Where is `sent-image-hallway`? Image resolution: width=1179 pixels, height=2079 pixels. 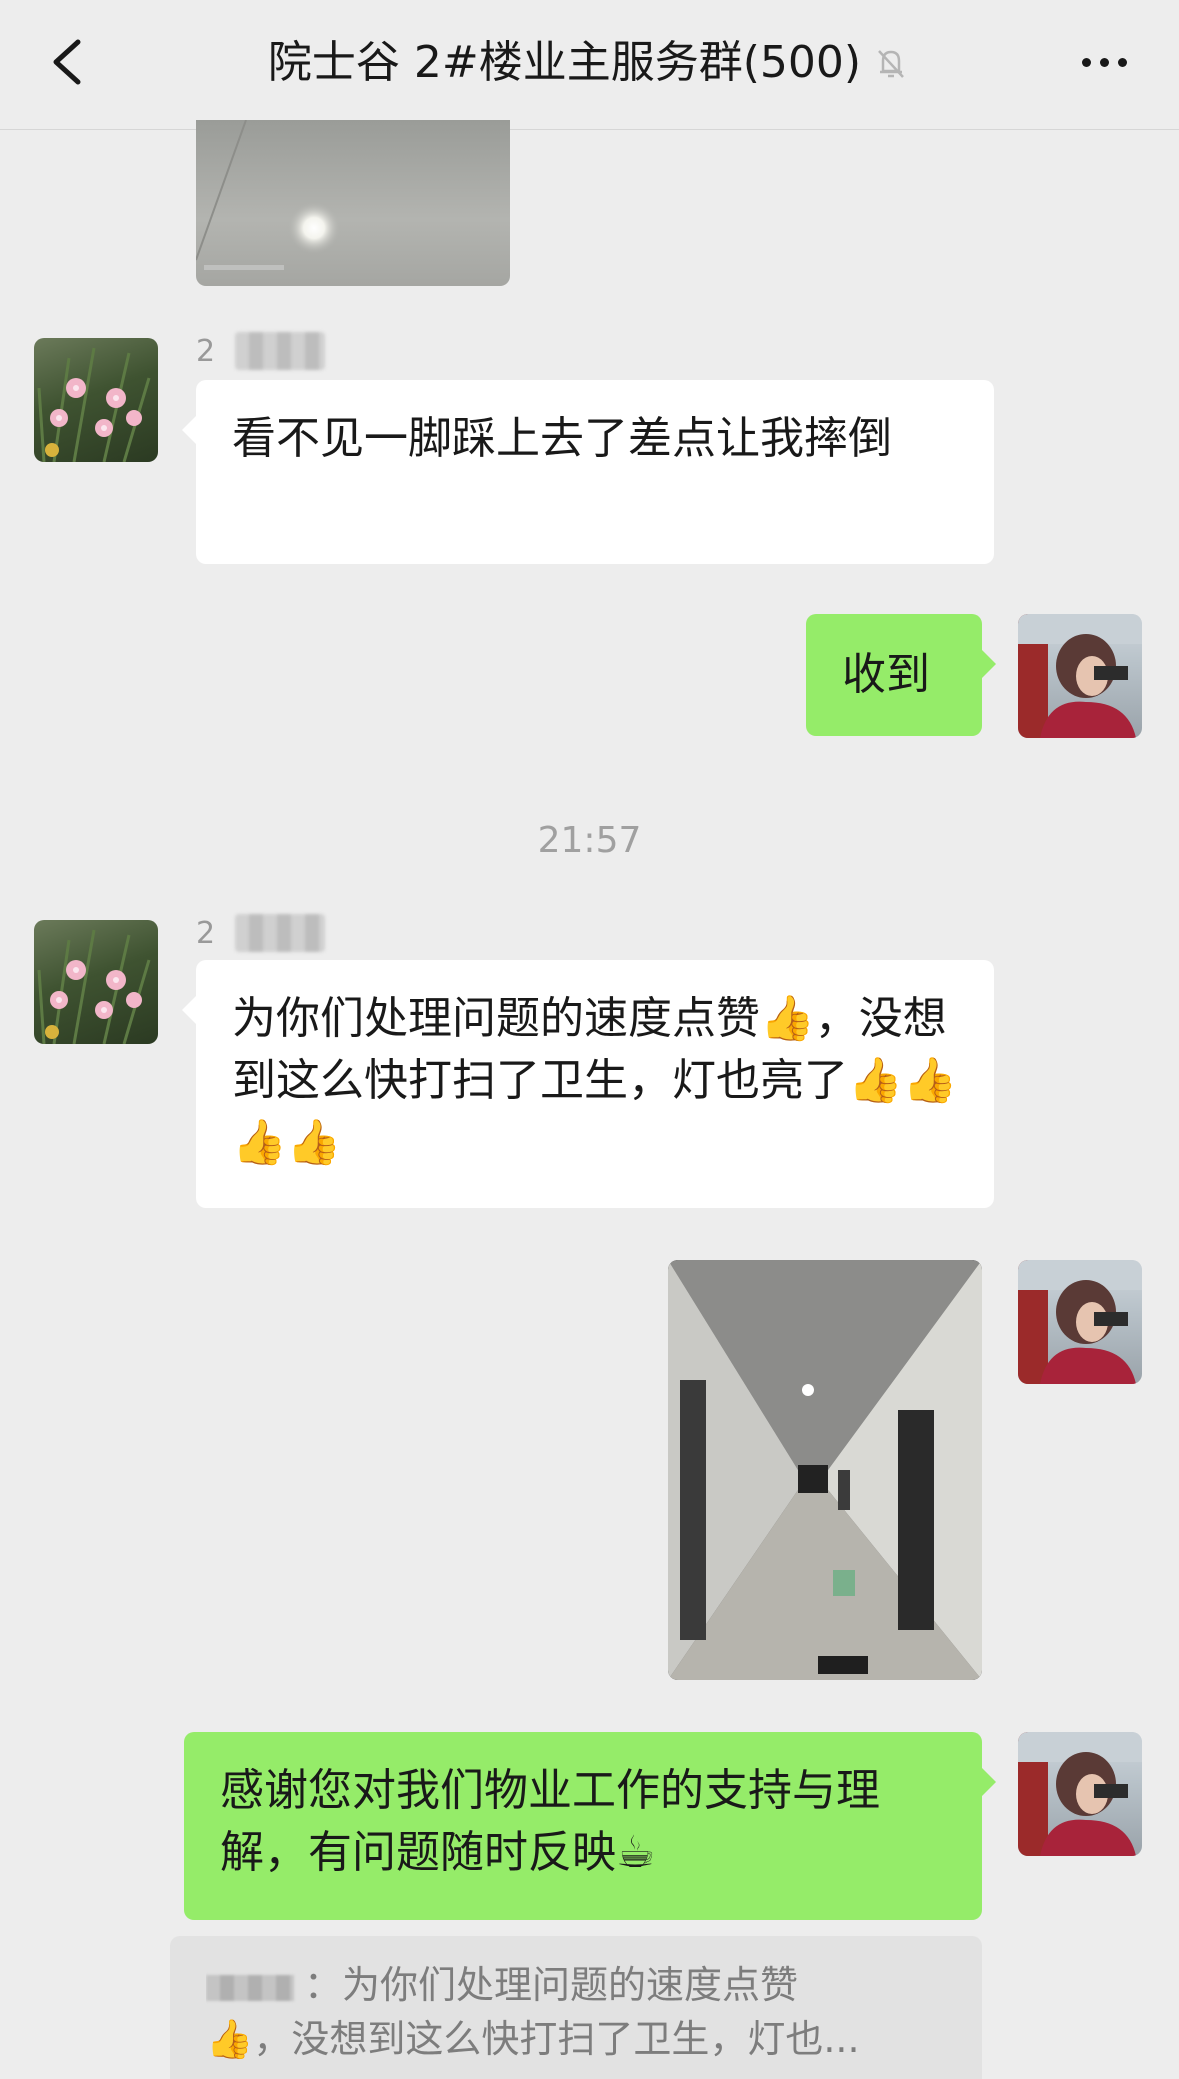 sent-image-hallway is located at coordinates (825, 1470).